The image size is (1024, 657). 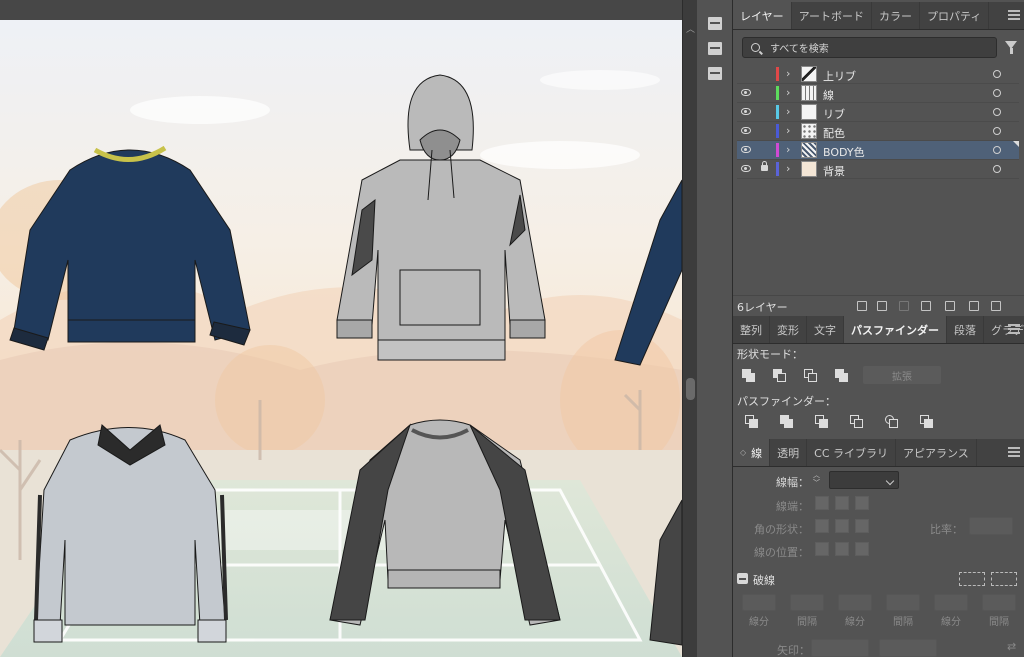 What do you see at coordinates (834, 114) in the screenshot?
I see `layer-name: リブ` at bounding box center [834, 114].